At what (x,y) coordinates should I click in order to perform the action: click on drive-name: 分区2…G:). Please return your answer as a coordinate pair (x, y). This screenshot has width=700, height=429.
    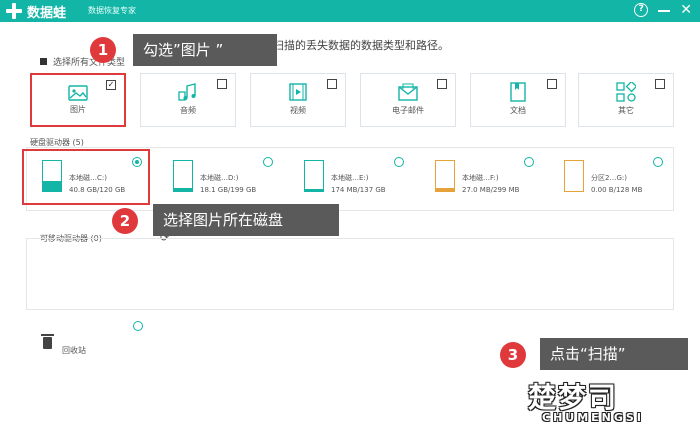
    Looking at the image, I should click on (609, 178).